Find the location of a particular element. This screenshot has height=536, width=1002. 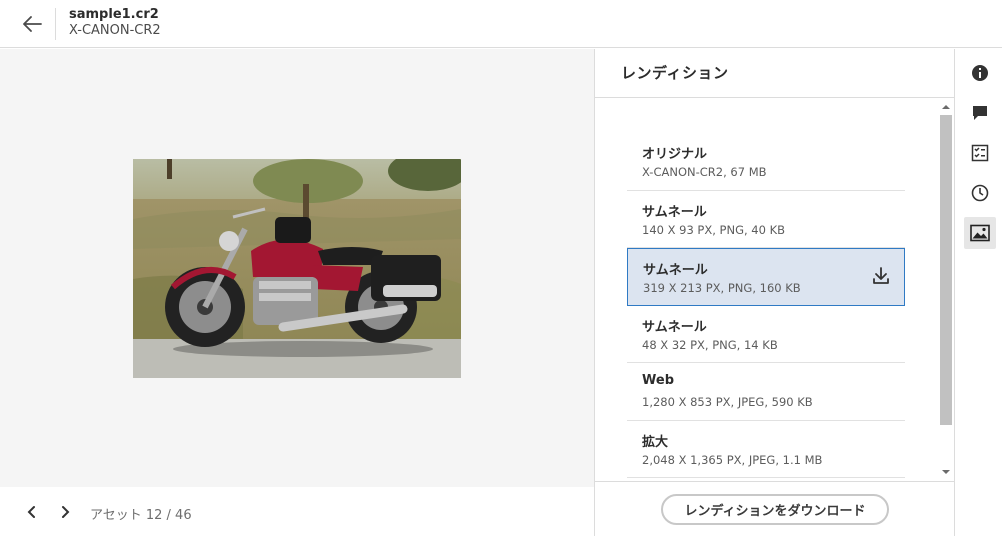

rendition-item: サムネール 48 X 32 PX, PNG, 14 KB is located at coordinates (766, 334).